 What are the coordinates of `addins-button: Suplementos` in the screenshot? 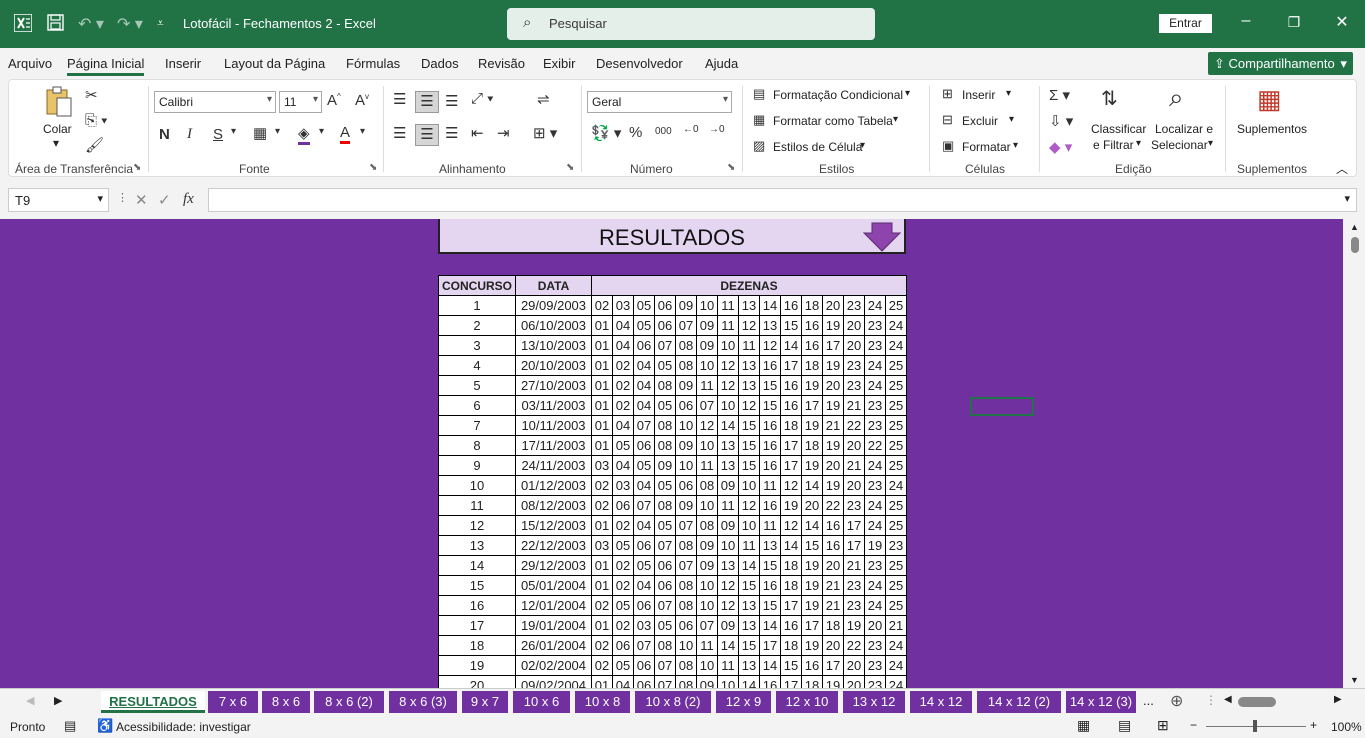 It's located at (1272, 129).